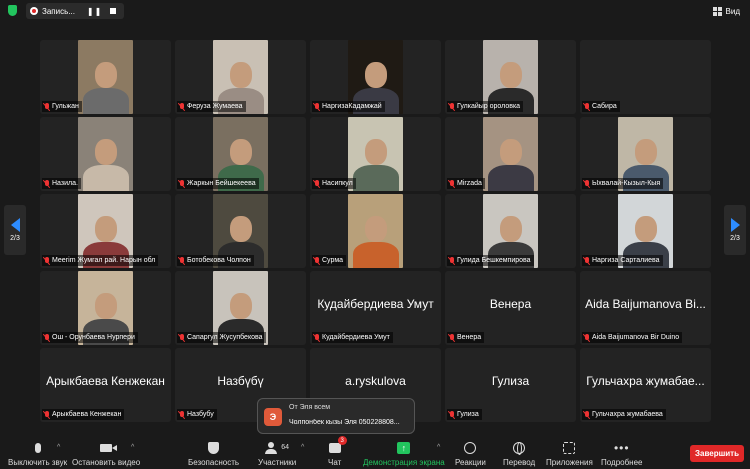 The image size is (750, 469). What do you see at coordinates (225, 337) in the screenshot?
I see `participant-name: Сапаргул Жусупбекова` at bounding box center [225, 337].